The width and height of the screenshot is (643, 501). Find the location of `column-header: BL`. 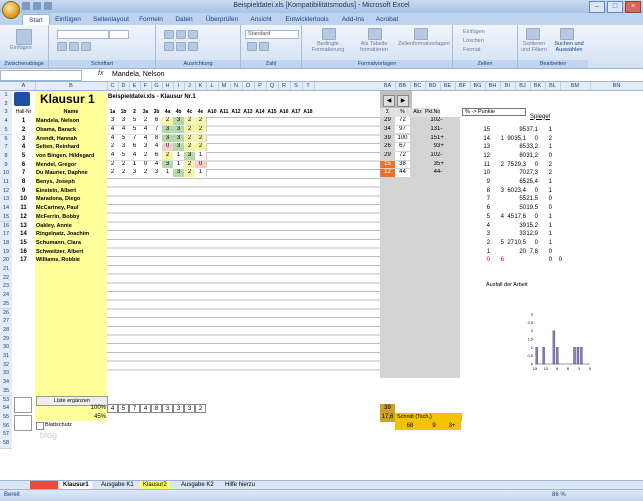

column-header: BL is located at coordinates (553, 86).